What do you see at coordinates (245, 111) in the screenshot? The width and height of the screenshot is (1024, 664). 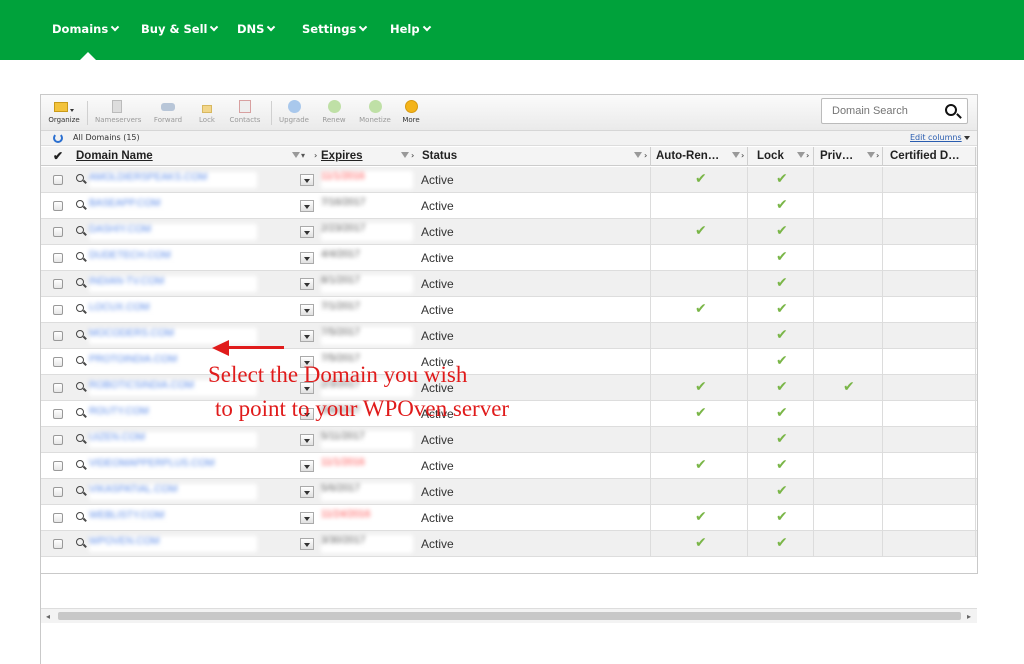 I see `contacts-button: Contacts` at bounding box center [245, 111].